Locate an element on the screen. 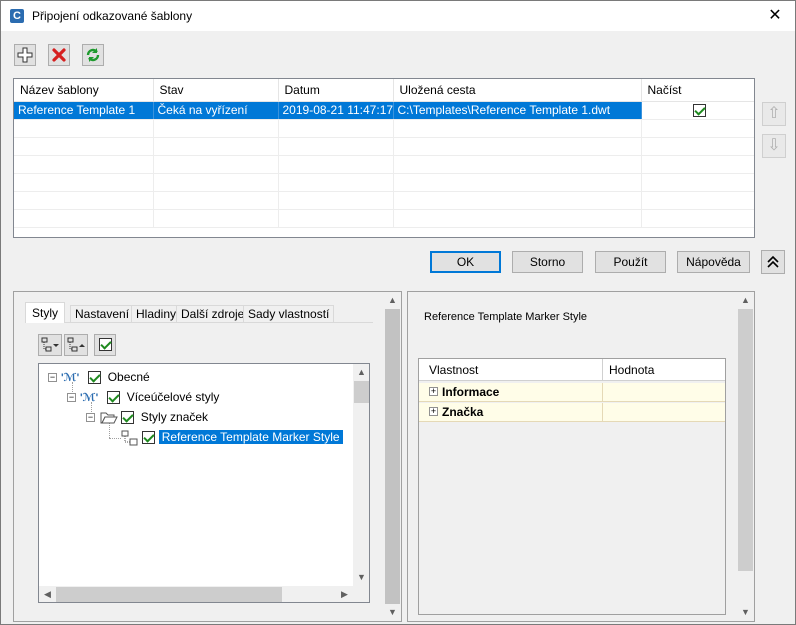  double-chevron-up-icon is located at coordinates (773, 261).